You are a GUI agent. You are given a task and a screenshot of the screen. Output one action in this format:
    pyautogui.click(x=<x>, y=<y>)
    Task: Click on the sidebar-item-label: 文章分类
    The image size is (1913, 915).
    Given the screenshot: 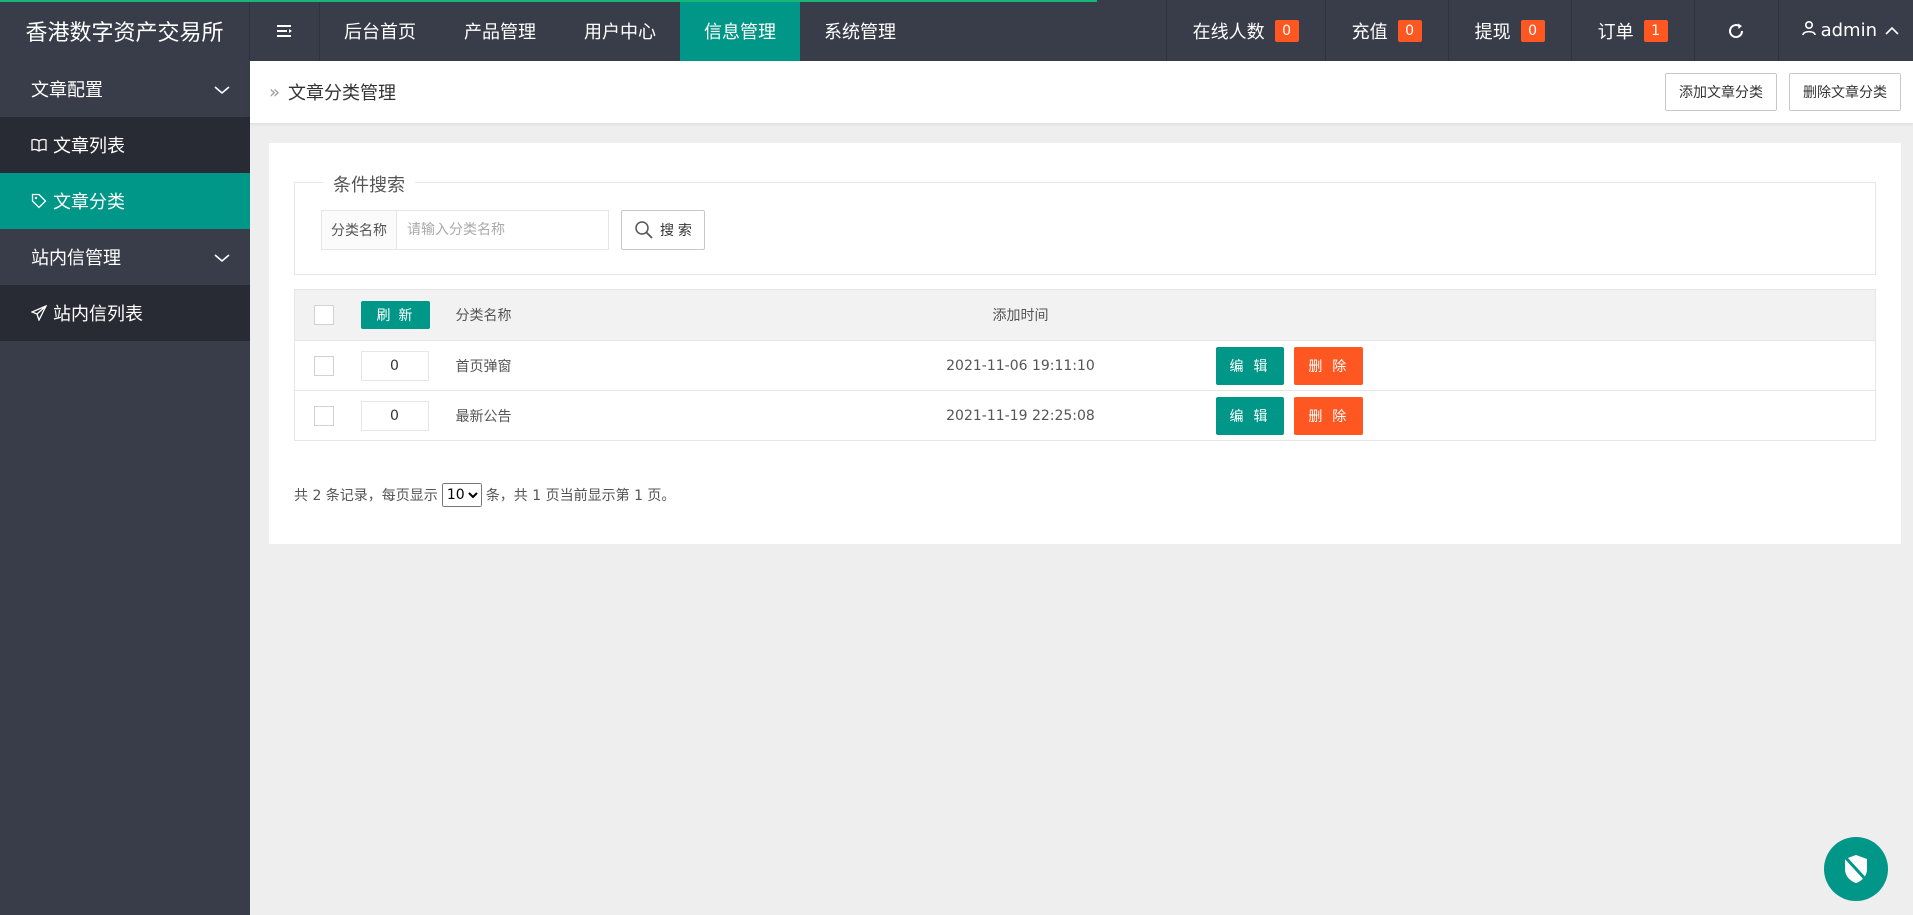 What is the action you would take?
    pyautogui.click(x=89, y=202)
    